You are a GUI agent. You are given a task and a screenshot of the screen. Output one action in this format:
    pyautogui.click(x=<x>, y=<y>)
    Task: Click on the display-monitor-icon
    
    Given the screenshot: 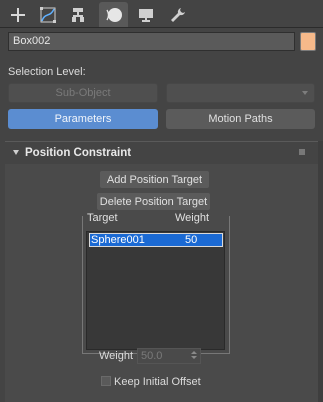 What is the action you would take?
    pyautogui.click(x=145, y=15)
    